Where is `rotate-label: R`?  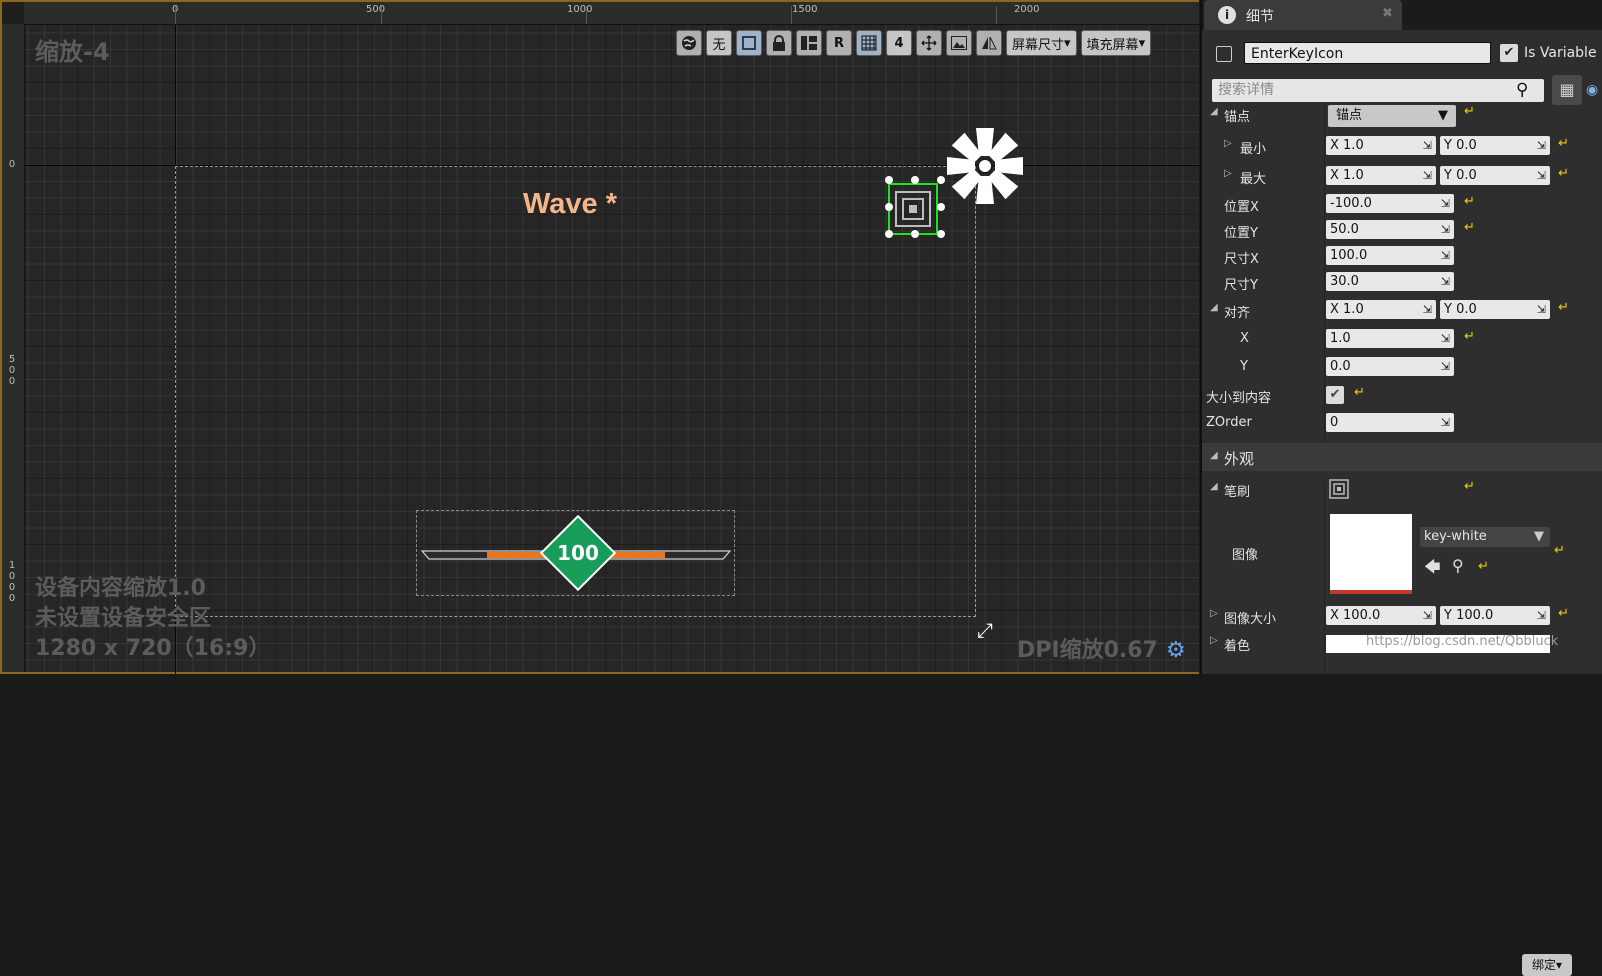 rotate-label: R is located at coordinates (838, 43).